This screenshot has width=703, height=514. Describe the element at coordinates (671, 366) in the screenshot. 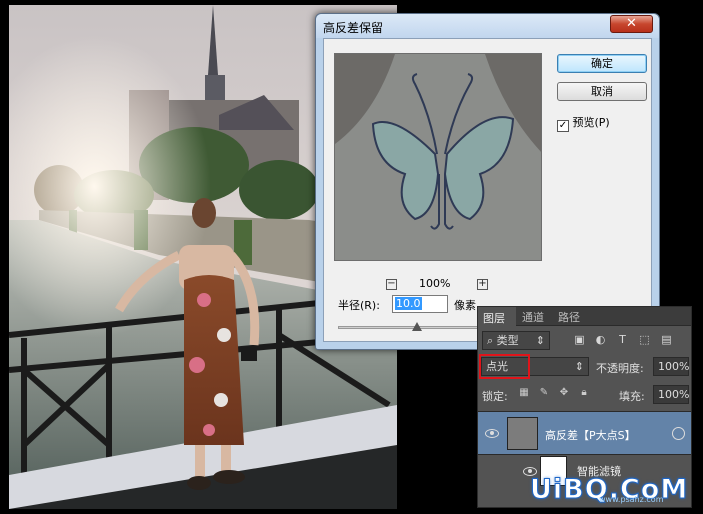

I see `opacity-input: 100%` at that location.